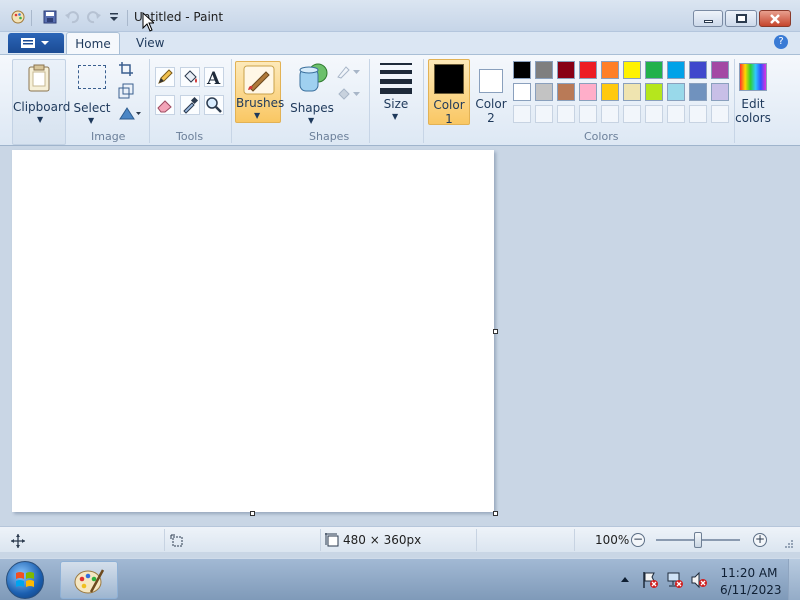 This screenshot has height=600, width=800. Describe the element at coordinates (41, 102) in the screenshot. I see `clipboard-button: Clipboard ▼` at that location.